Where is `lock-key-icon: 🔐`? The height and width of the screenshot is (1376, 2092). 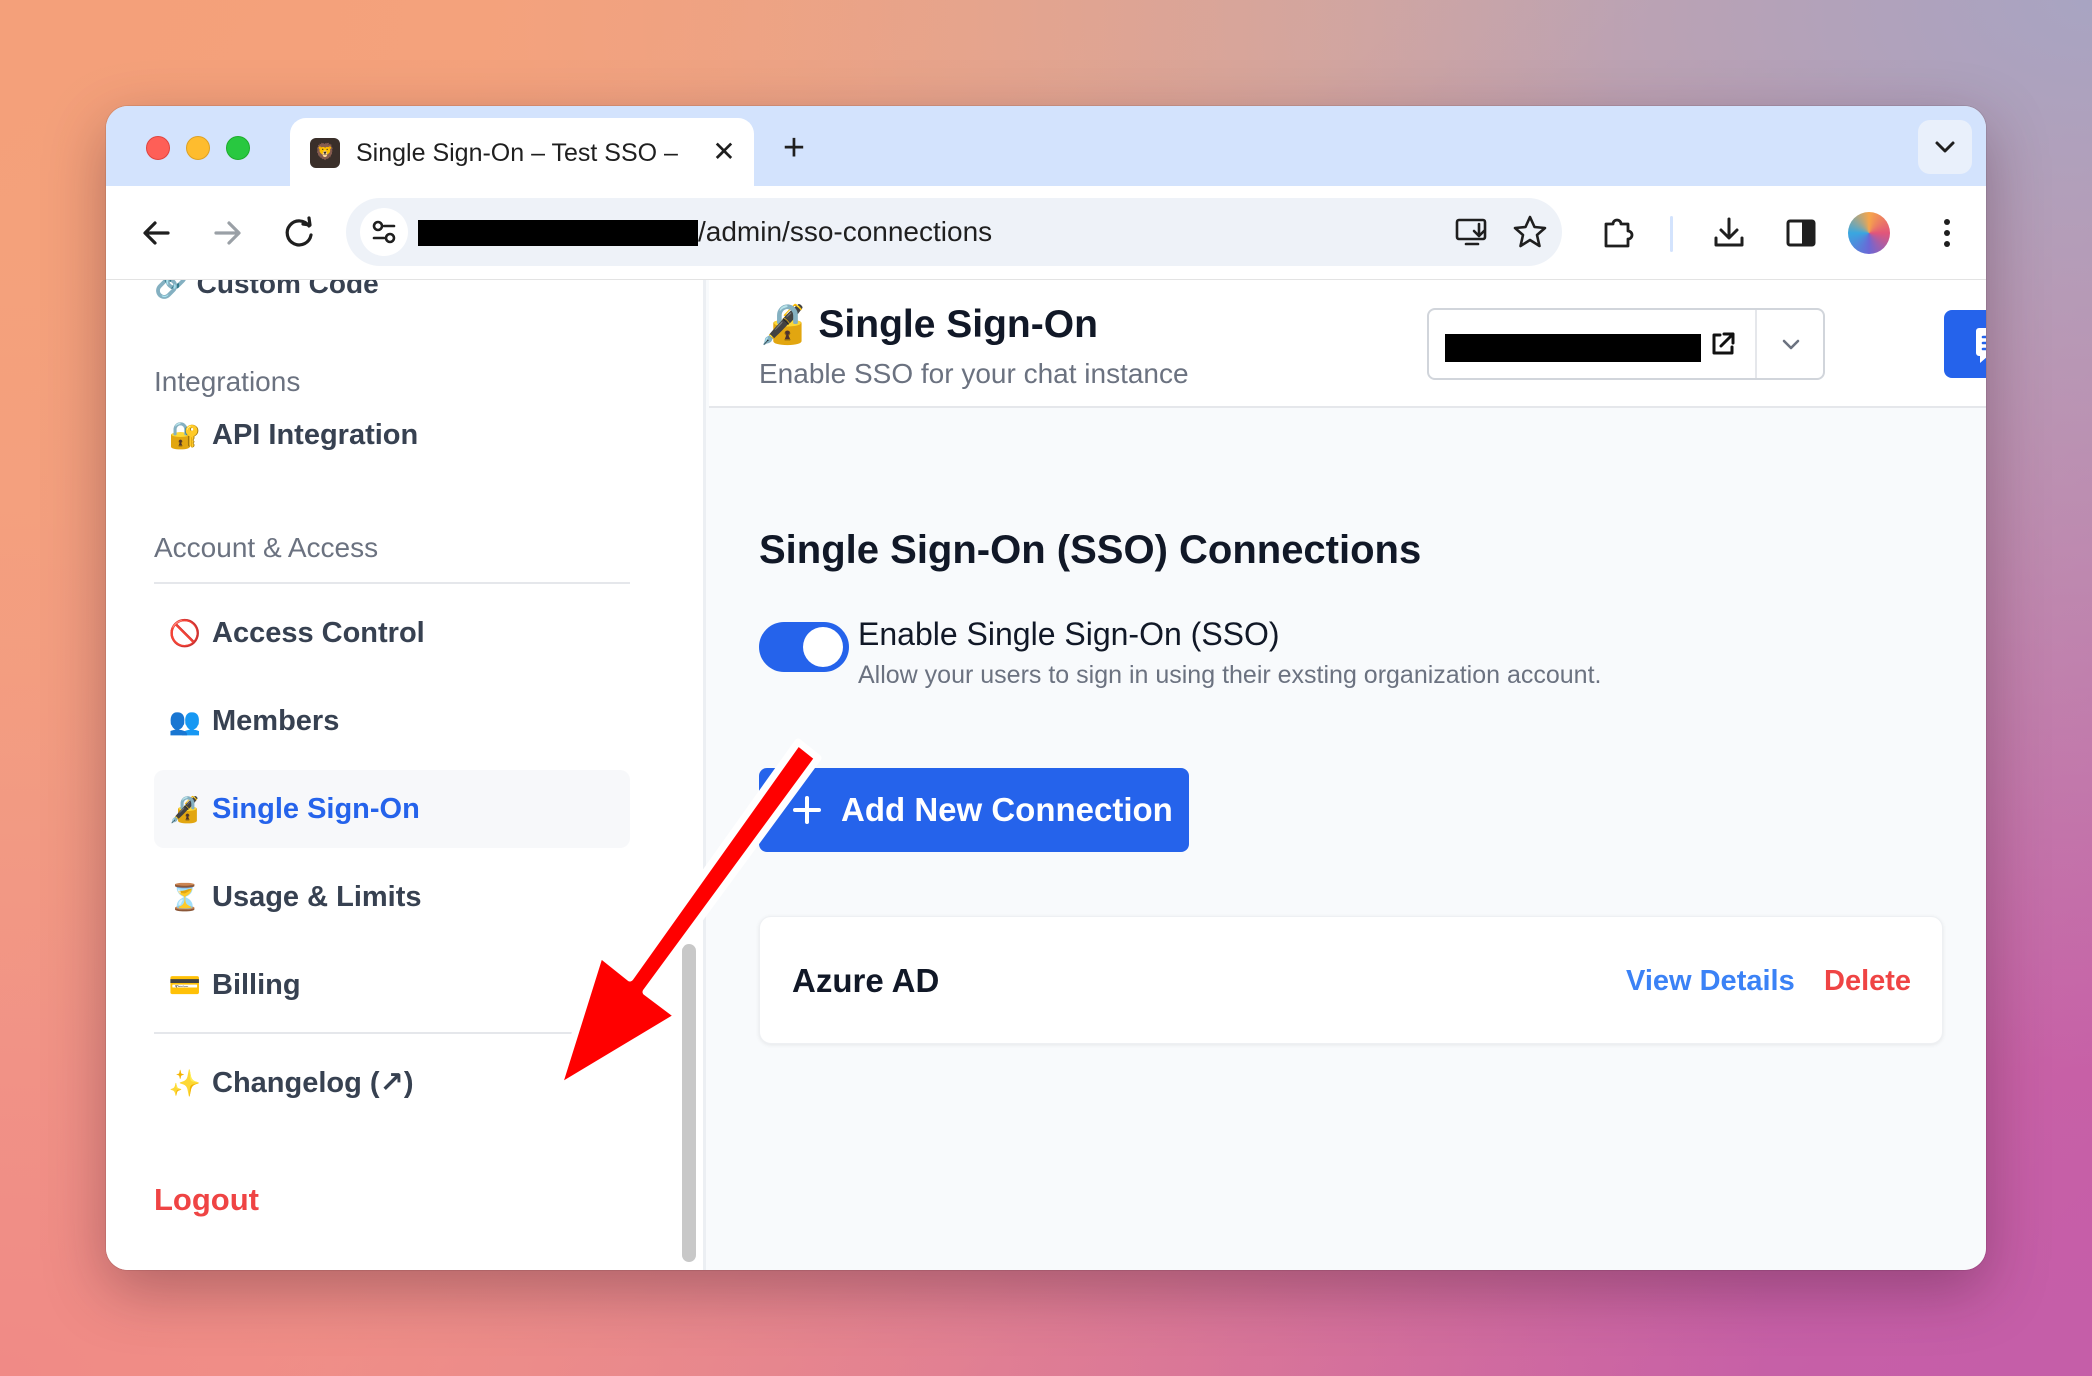 lock-key-icon: 🔐 is located at coordinates (185, 435).